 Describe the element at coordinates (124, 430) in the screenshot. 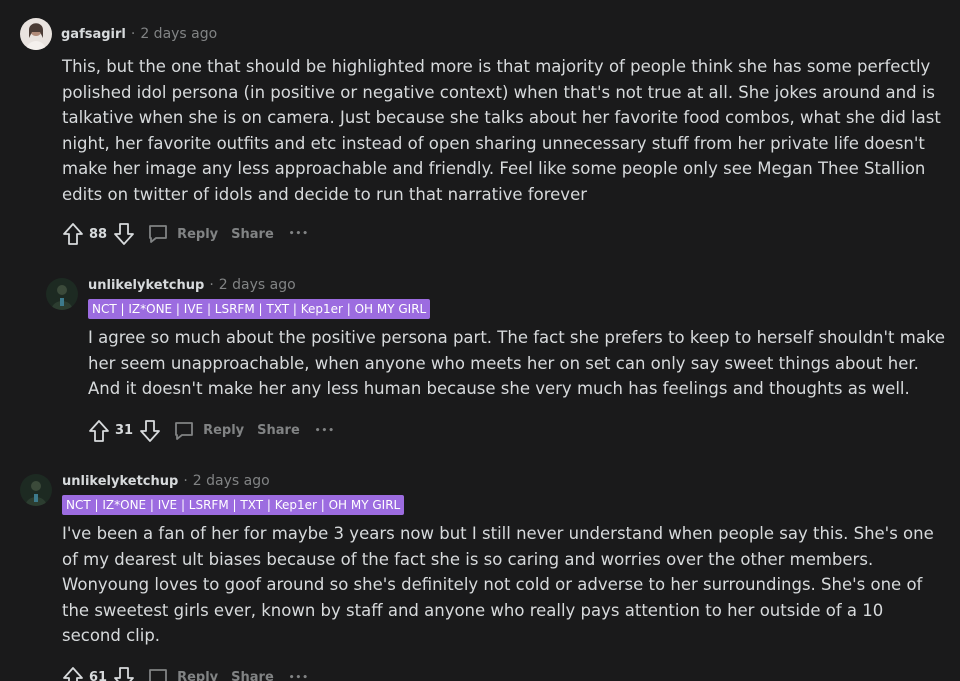

I see `vote-count: 31` at that location.